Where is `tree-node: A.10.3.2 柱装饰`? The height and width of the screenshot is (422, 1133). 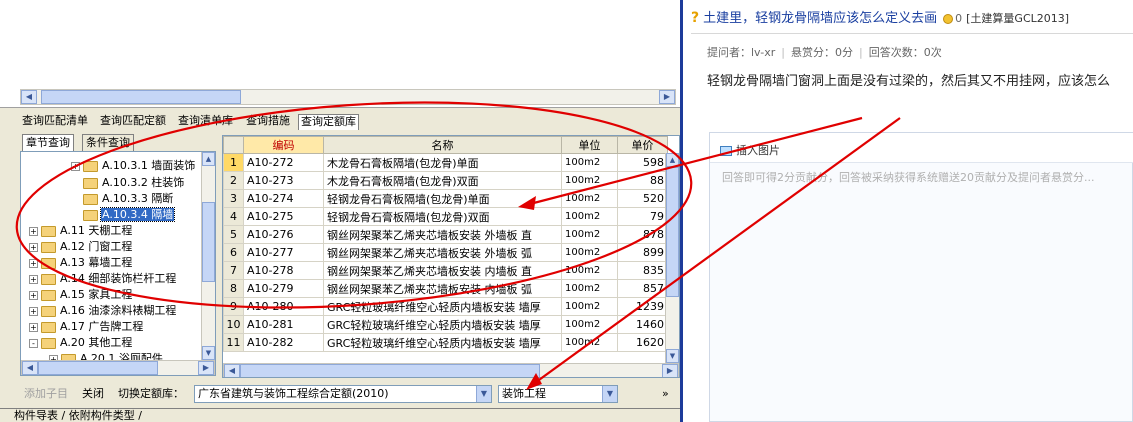
tree-node: A.10.3.2 柱装饰 is located at coordinates (134, 183).